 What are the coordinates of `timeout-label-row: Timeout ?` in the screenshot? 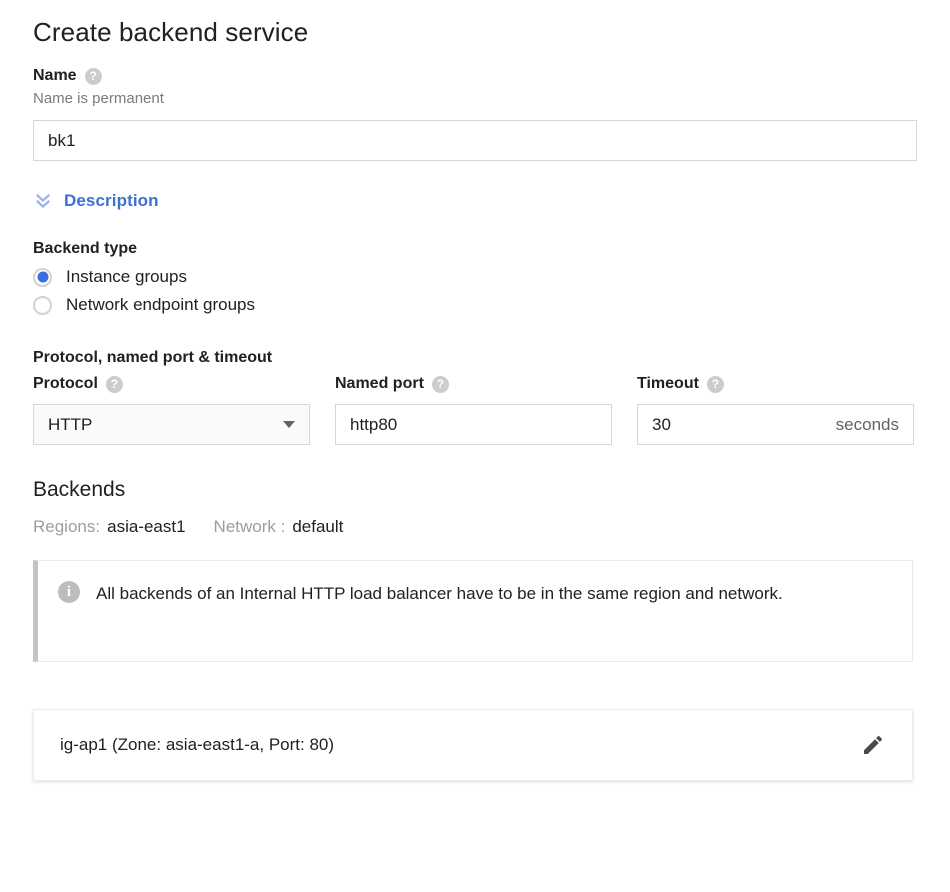 It's located at (775, 384).